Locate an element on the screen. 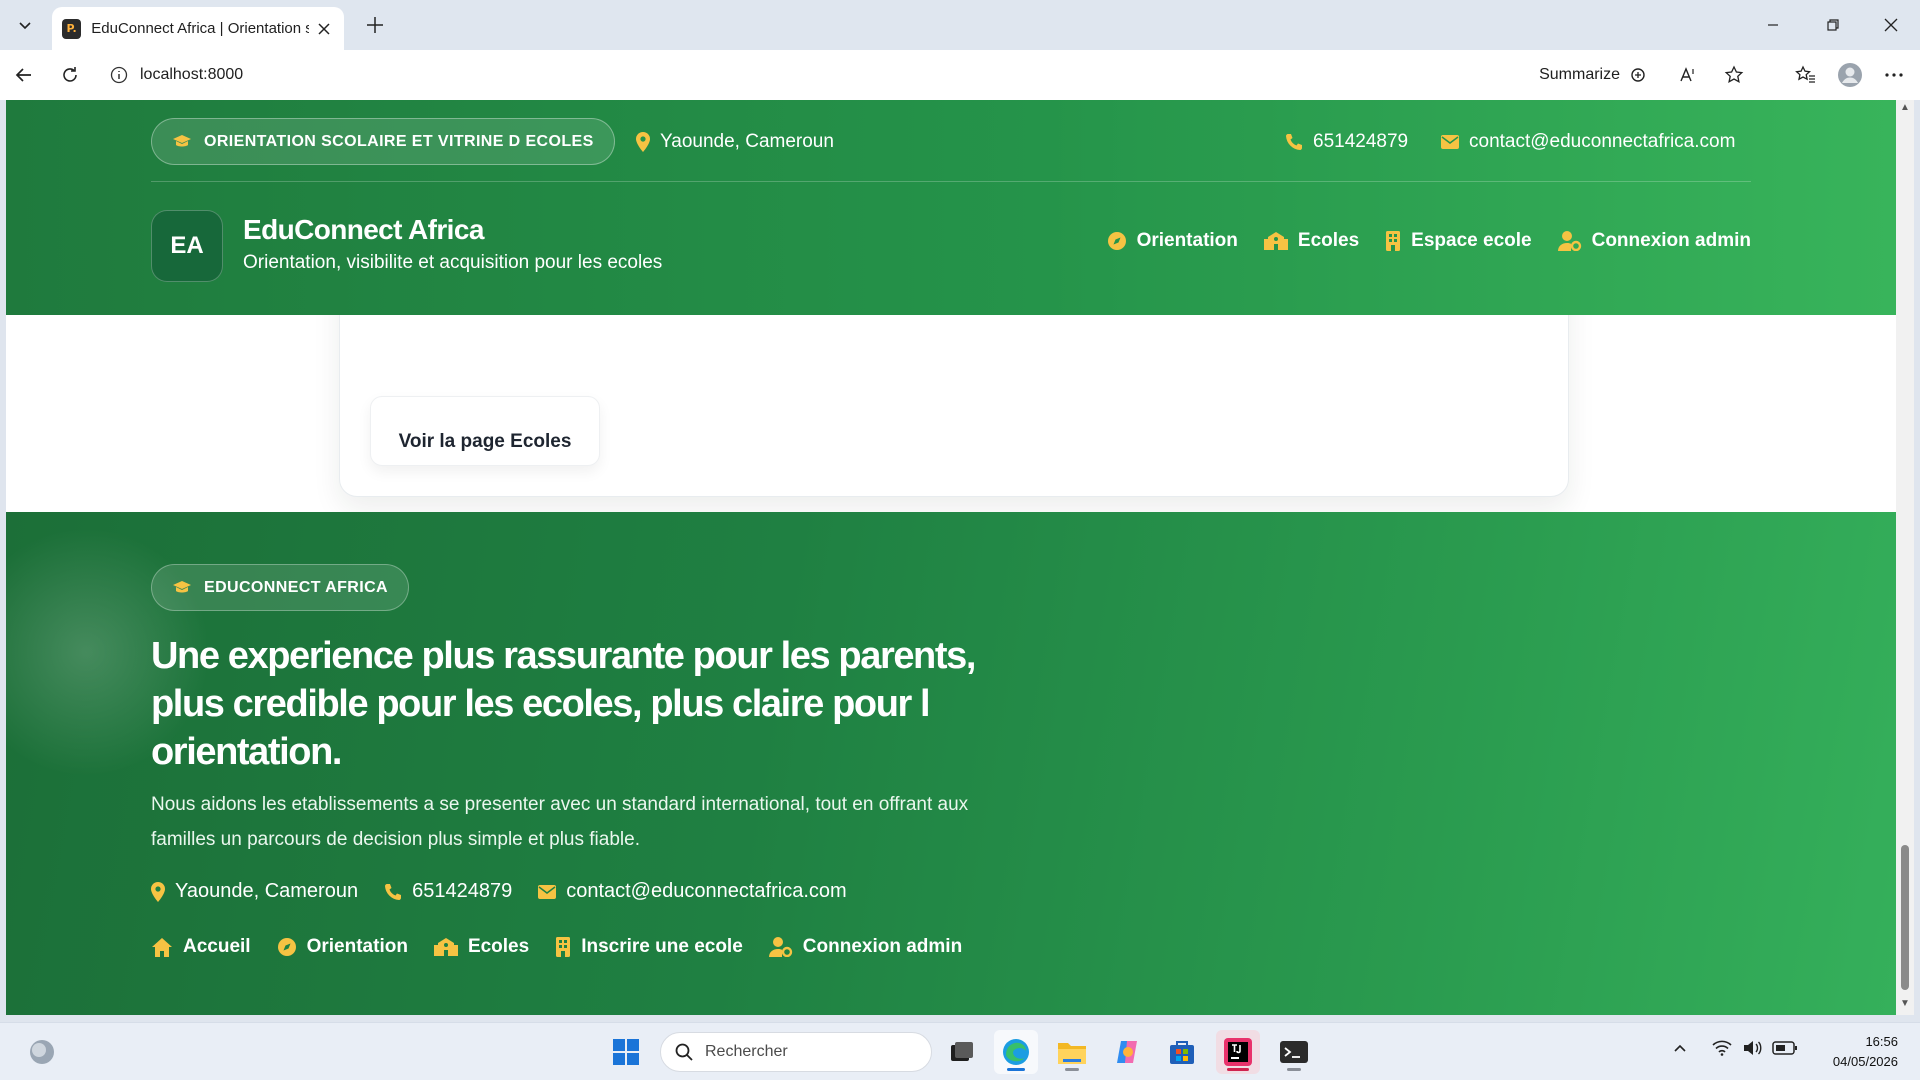 The width and height of the screenshot is (1920, 1080). back-button is located at coordinates (24, 75).